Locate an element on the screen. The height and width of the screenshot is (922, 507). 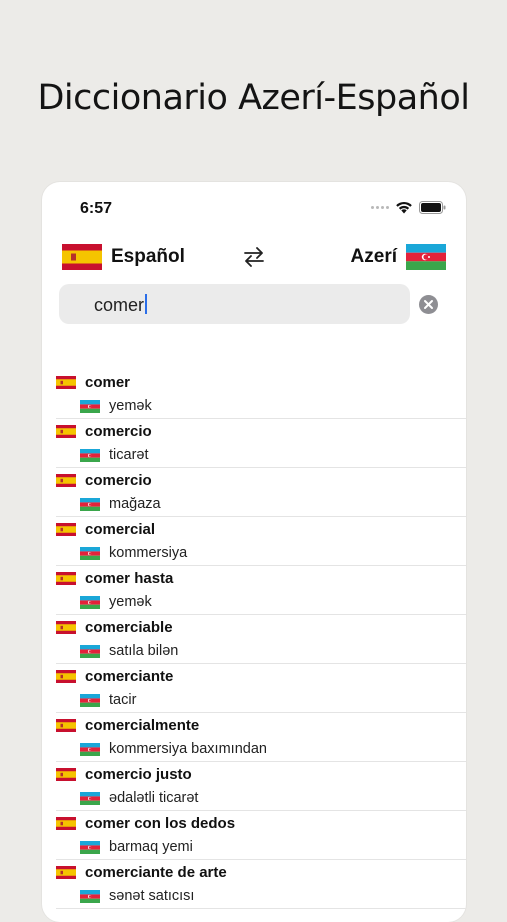
source-word: comerciable is located at coordinates (129, 627).